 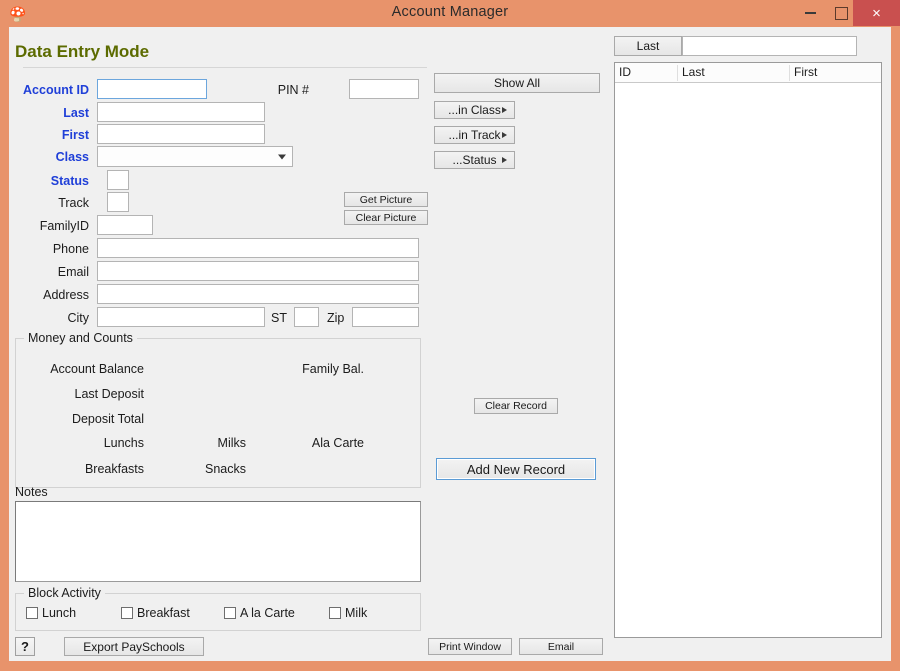 What do you see at coordinates (517, 83) in the screenshot?
I see `show-all-button: Show All` at bounding box center [517, 83].